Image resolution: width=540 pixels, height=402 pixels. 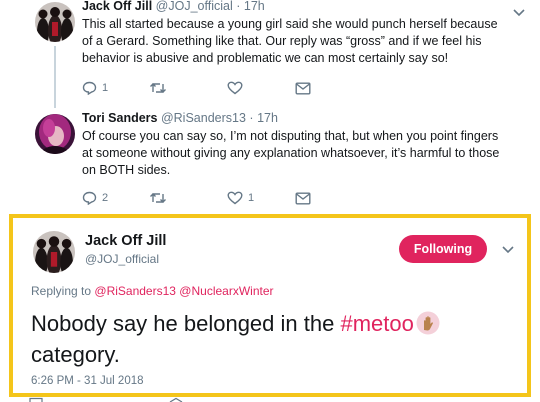 I want to click on like-button: 1, so click(x=261, y=198).